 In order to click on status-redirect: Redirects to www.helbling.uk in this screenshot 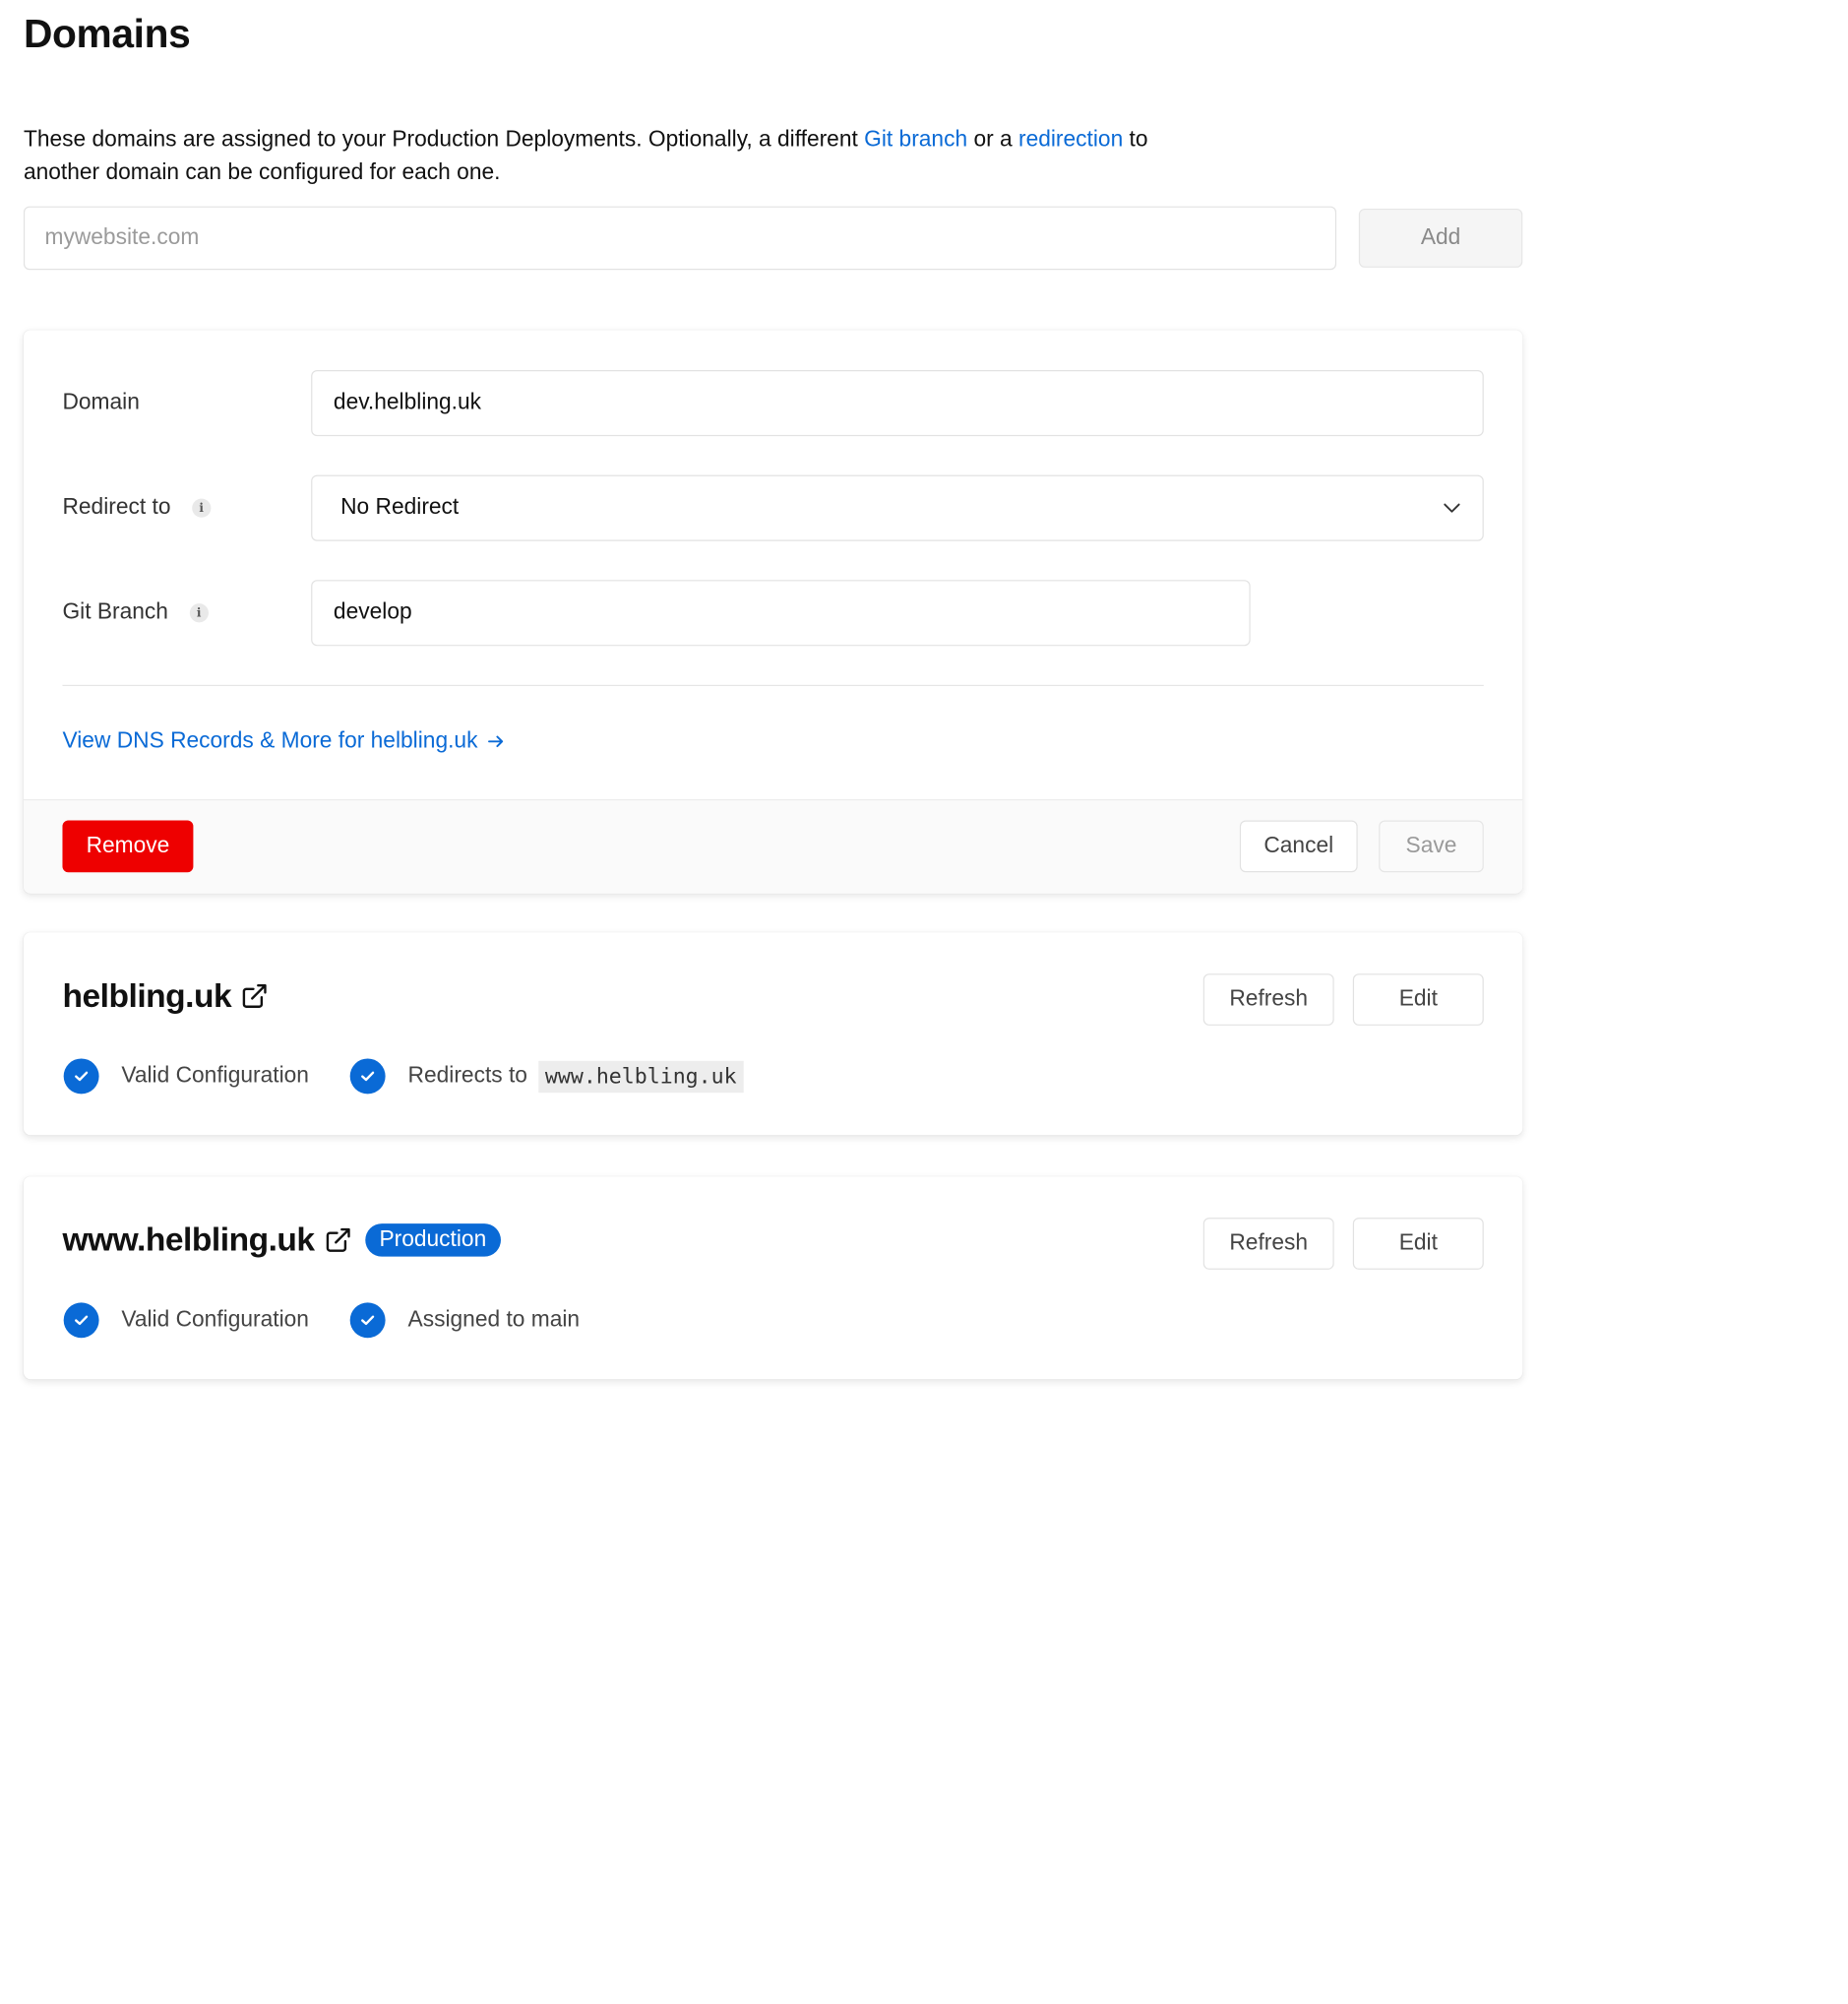, I will do `click(546, 1076)`.